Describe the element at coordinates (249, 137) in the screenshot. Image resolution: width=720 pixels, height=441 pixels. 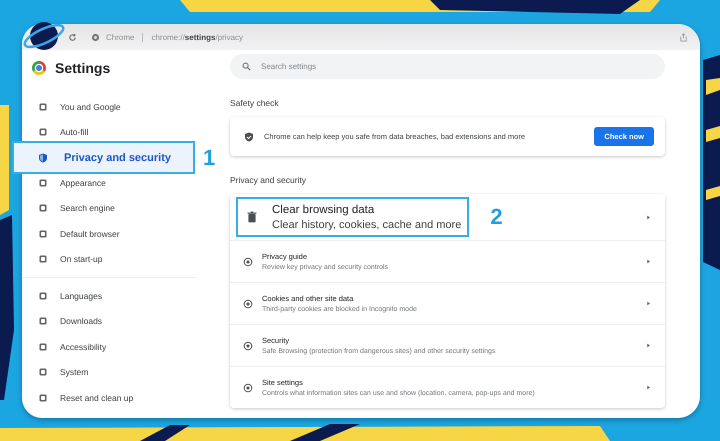
I see `shield-check-icon` at that location.